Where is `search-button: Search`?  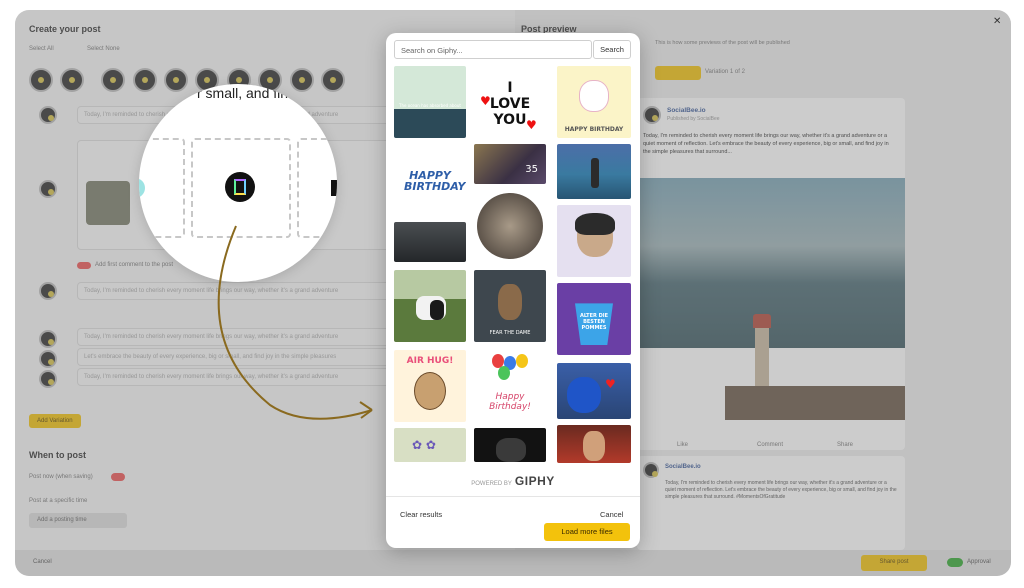
search-button: Search is located at coordinates (612, 49).